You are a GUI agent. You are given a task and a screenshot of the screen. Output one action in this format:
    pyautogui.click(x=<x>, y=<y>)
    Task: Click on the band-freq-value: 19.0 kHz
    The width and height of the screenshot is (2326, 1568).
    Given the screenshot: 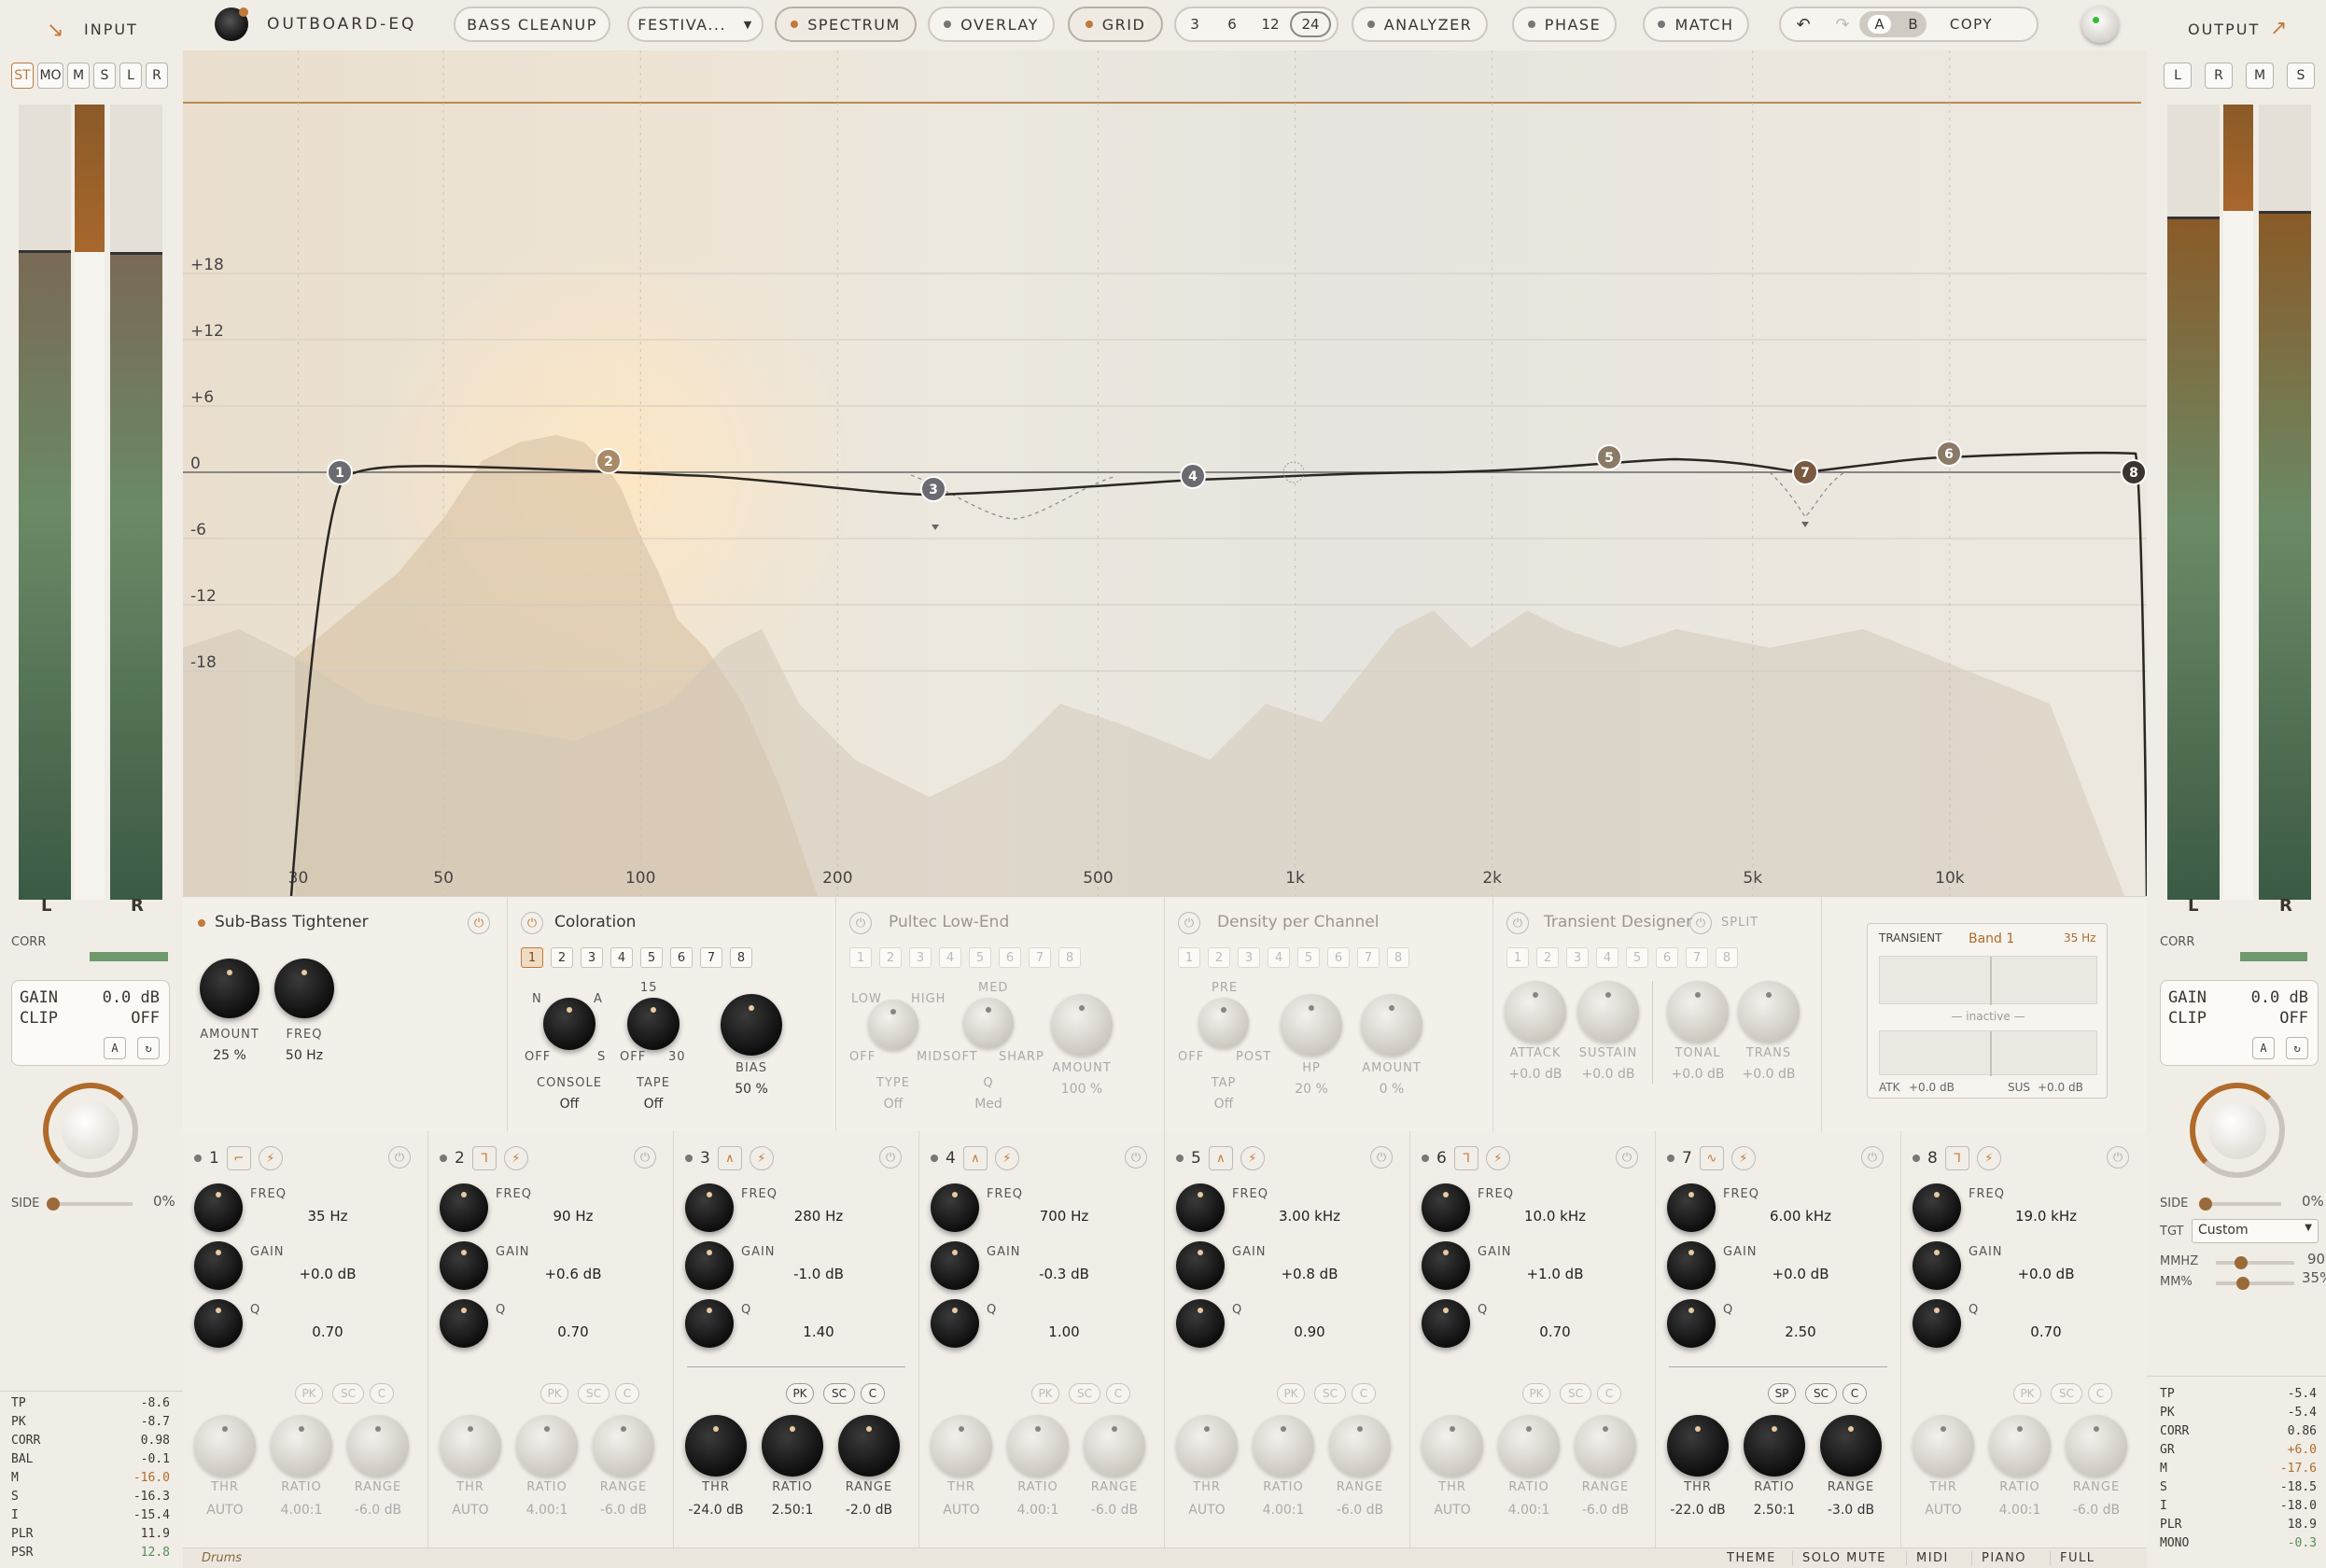 What is the action you would take?
    pyautogui.click(x=2046, y=1216)
    